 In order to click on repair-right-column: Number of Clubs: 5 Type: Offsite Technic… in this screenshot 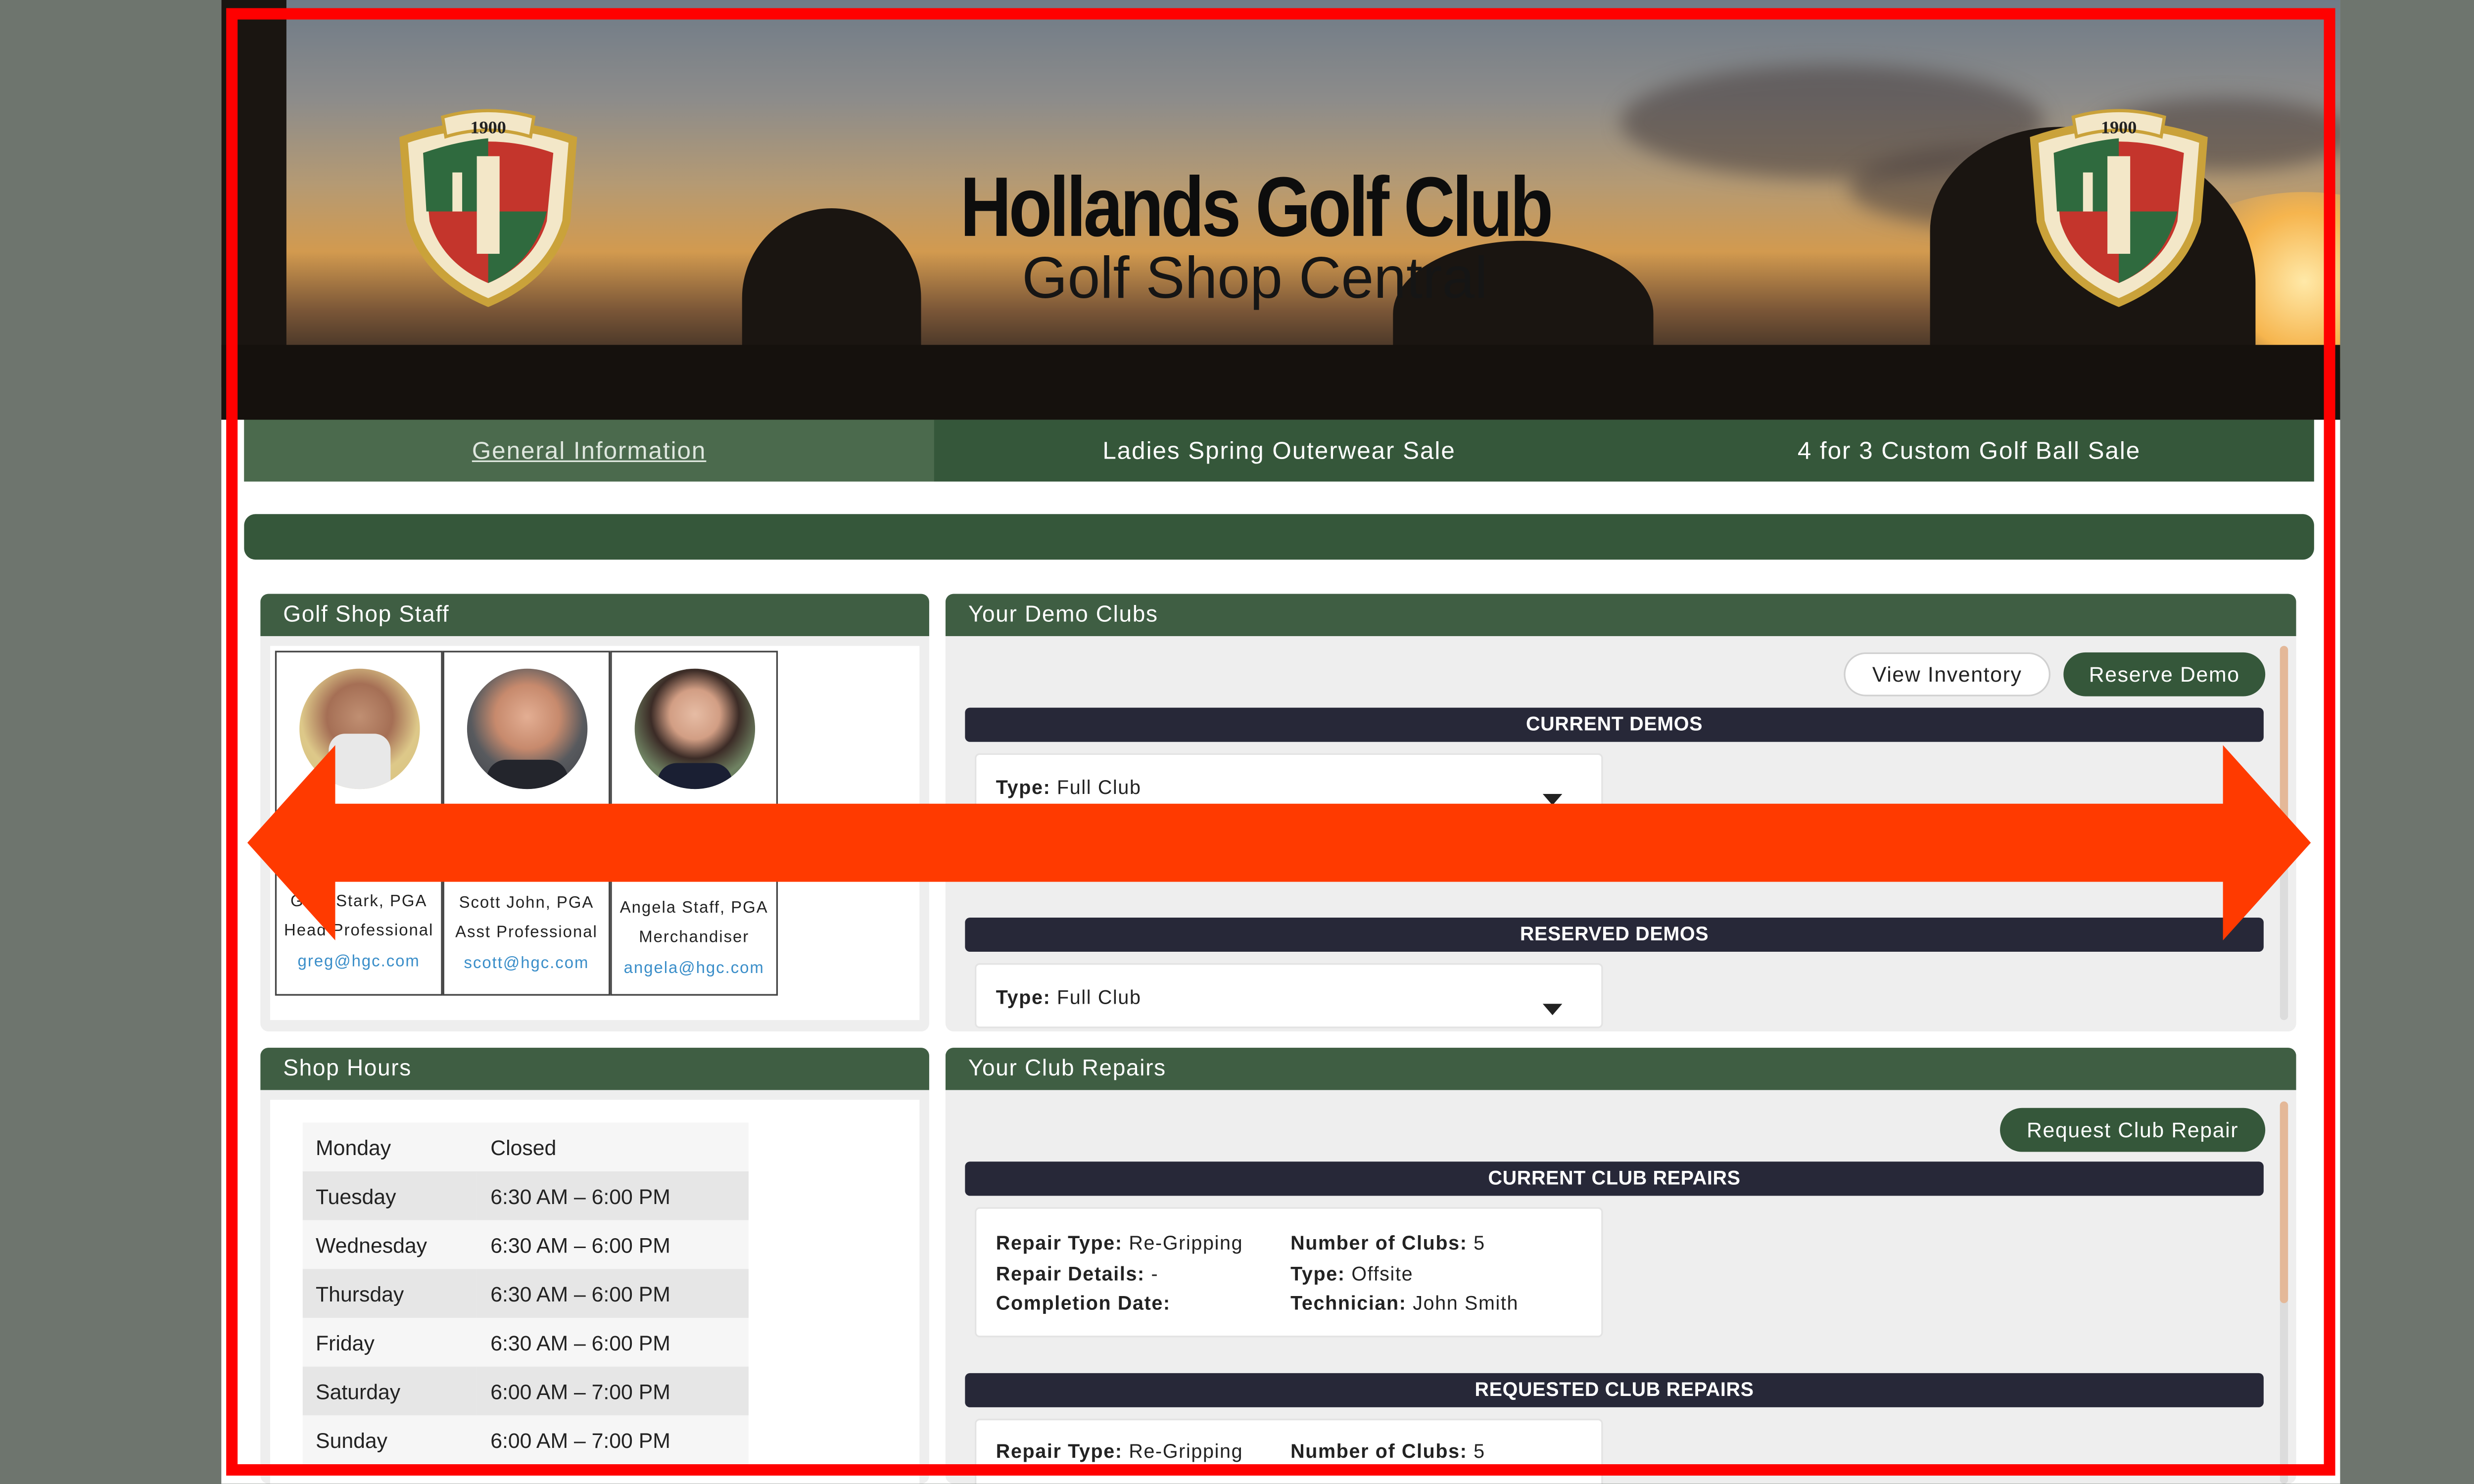, I will do `click(1405, 1273)`.